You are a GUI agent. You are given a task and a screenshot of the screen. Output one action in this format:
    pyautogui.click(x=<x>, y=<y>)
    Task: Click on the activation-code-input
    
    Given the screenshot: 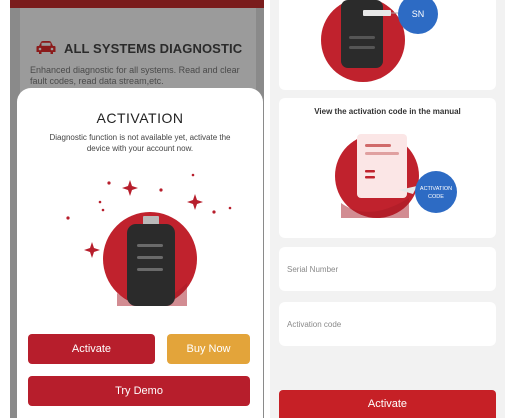 What is the action you would take?
    pyautogui.click(x=387, y=324)
    